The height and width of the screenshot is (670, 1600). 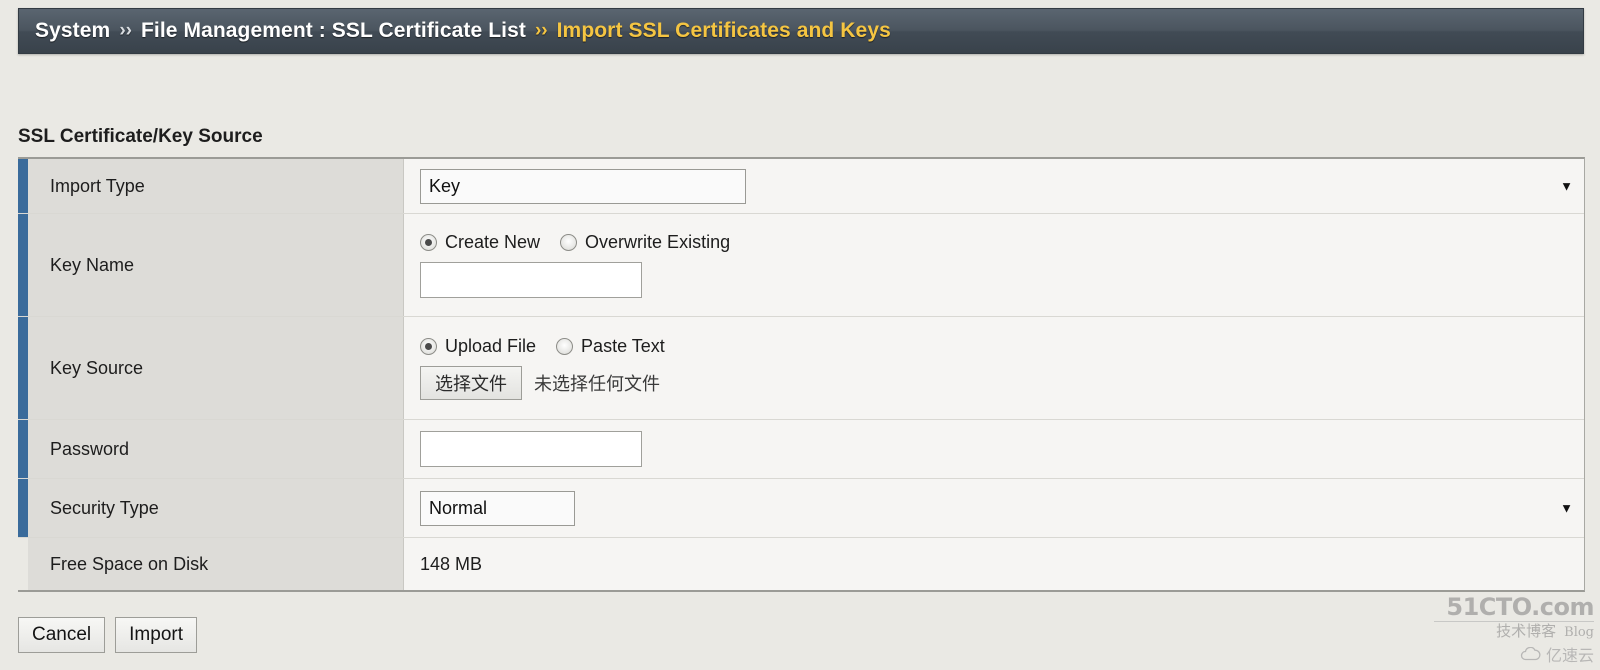 I want to click on value-free-space: 148 MB, so click(x=994, y=564).